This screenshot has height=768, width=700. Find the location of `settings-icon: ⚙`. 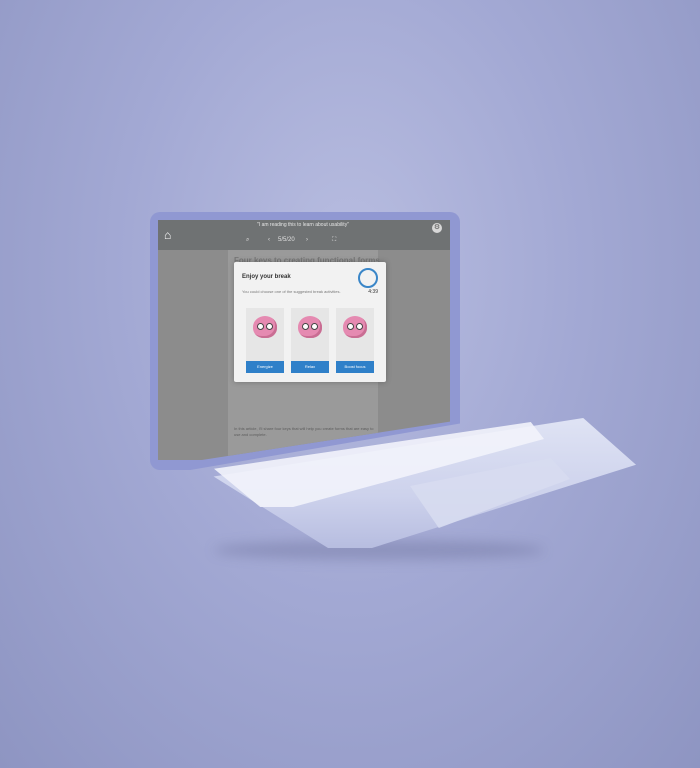

settings-icon: ⚙ is located at coordinates (437, 228).